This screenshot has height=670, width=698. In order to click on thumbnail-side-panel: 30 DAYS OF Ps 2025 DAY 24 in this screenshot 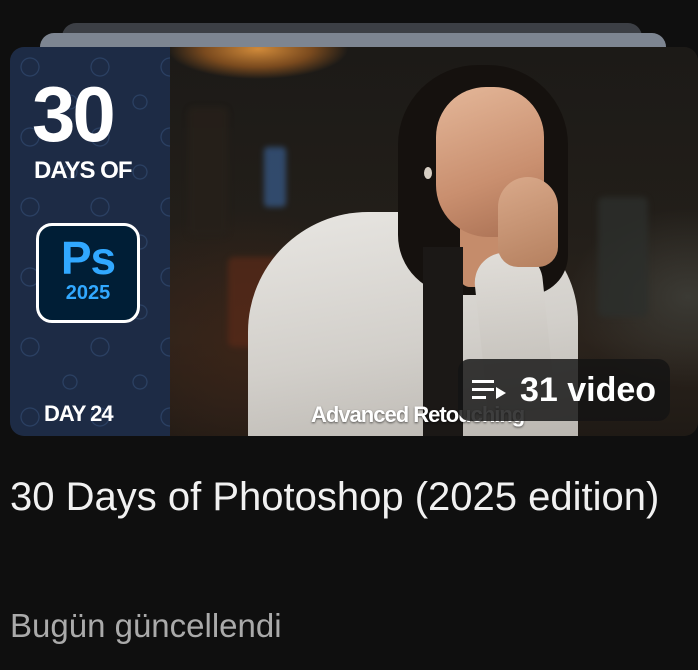, I will do `click(90, 241)`.